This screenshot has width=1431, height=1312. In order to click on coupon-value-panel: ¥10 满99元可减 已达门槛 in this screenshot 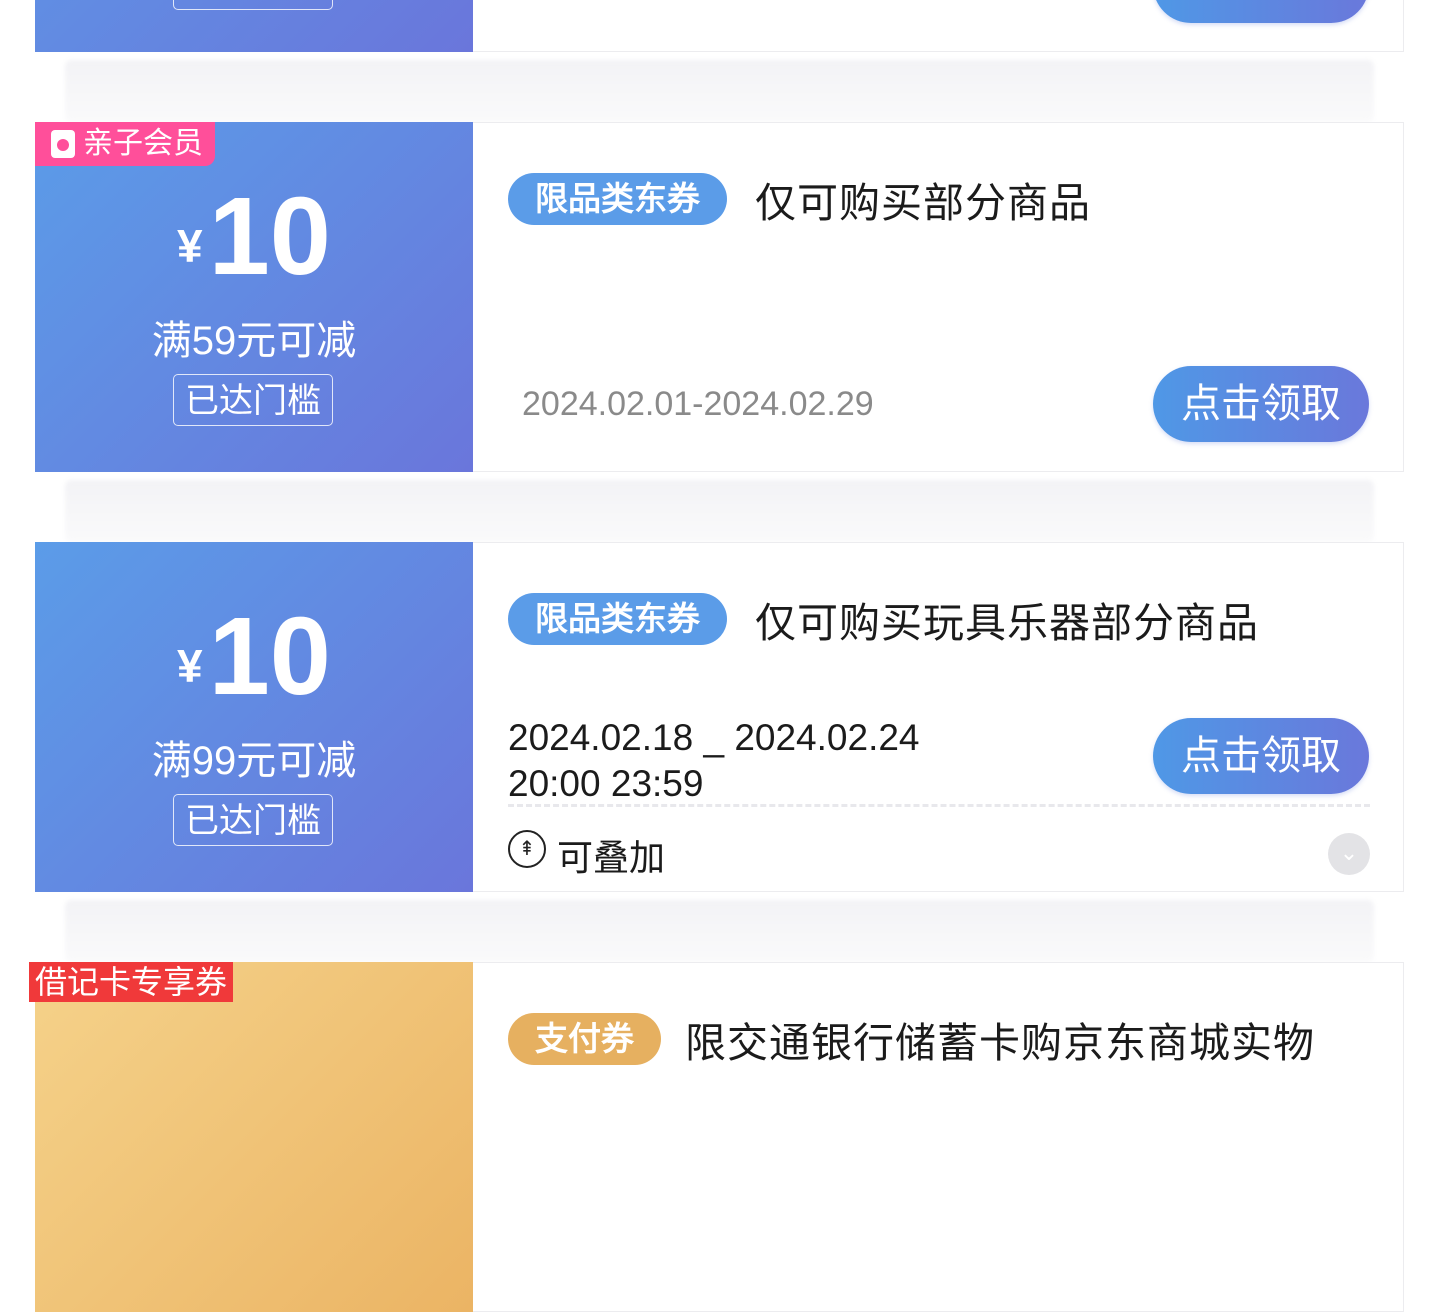, I will do `click(254, 717)`.